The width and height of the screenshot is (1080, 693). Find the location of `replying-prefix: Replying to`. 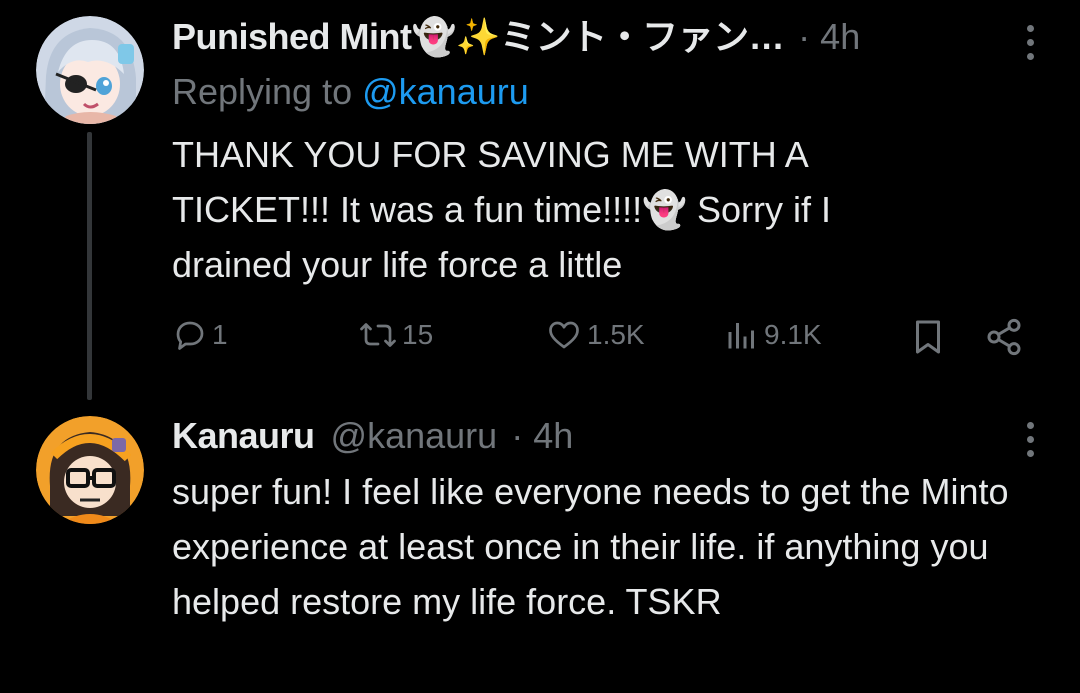

replying-prefix: Replying to is located at coordinates (267, 91).